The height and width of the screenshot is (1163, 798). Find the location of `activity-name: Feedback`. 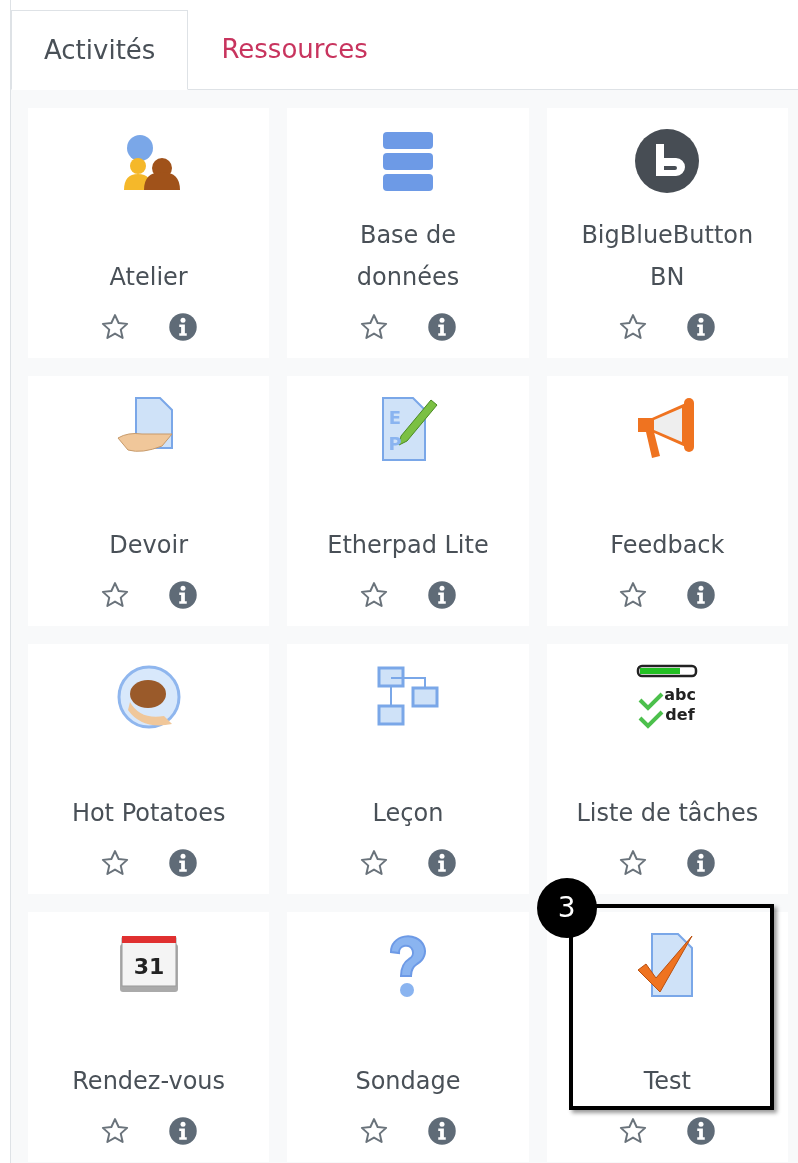

activity-name: Feedback is located at coordinates (667, 545).